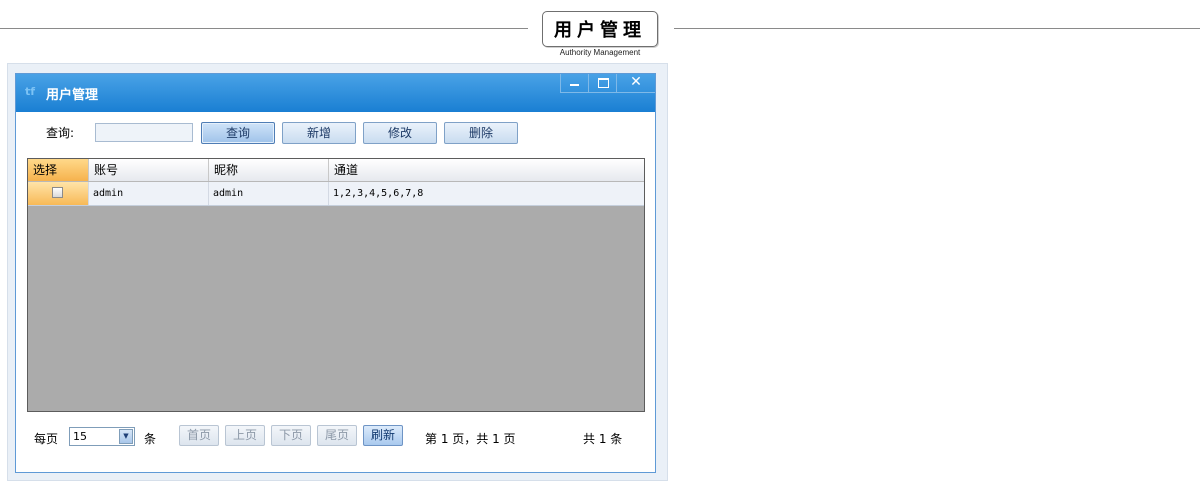  Describe the element at coordinates (144, 132) in the screenshot. I see `query-input` at that location.